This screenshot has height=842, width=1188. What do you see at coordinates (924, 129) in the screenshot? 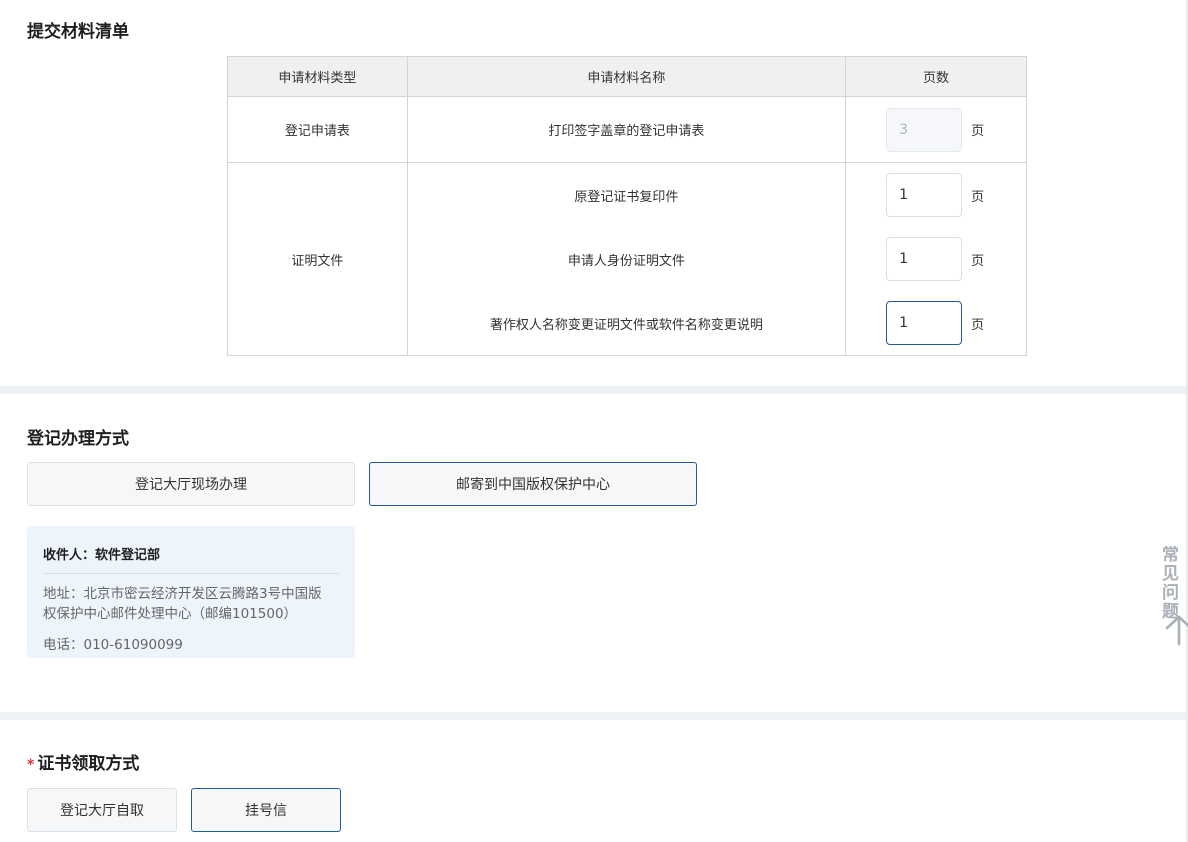
I see `pages-input-disabled: 3` at bounding box center [924, 129].